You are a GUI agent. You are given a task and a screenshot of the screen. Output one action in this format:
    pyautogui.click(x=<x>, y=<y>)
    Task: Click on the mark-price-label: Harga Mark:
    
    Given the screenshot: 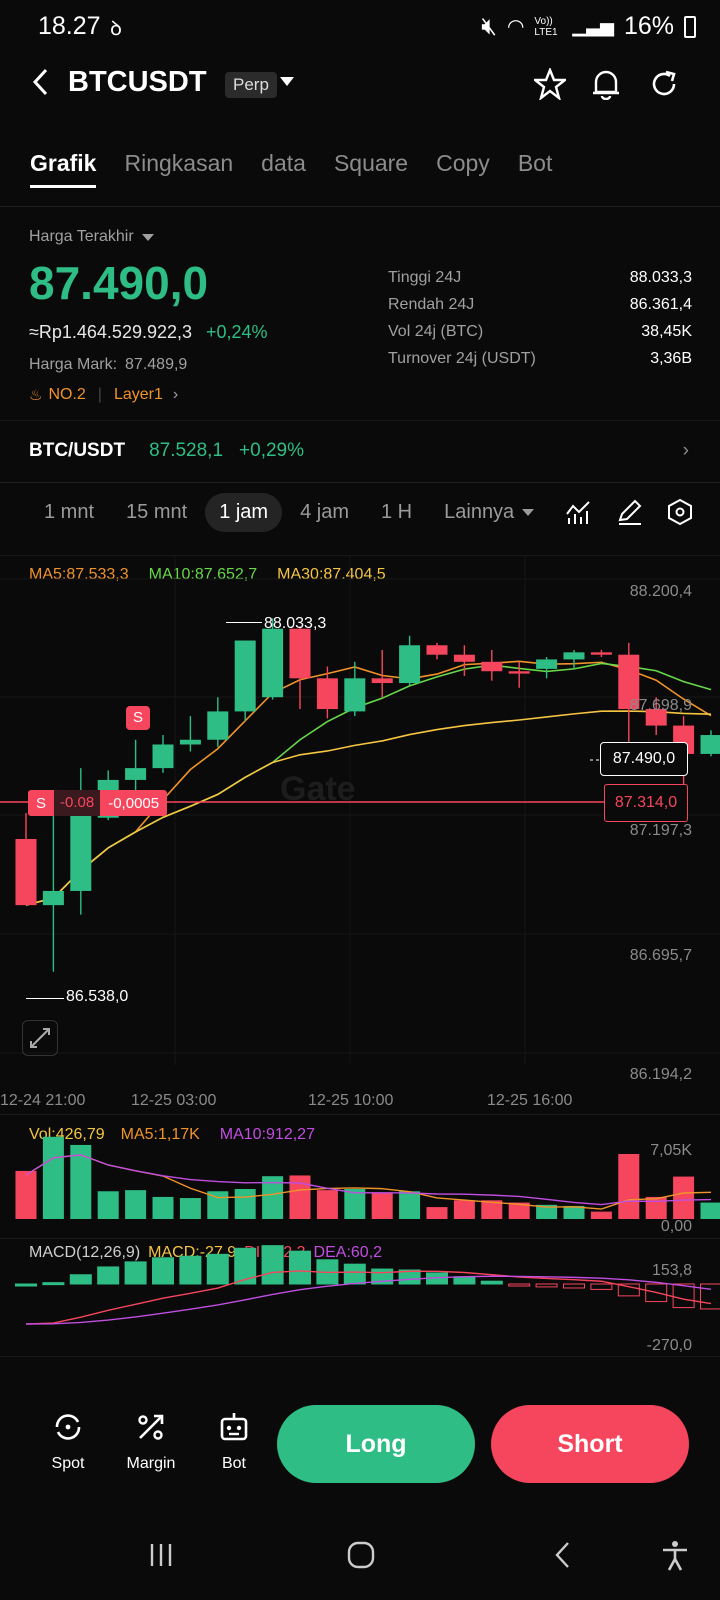 What is the action you would take?
    pyautogui.click(x=73, y=364)
    